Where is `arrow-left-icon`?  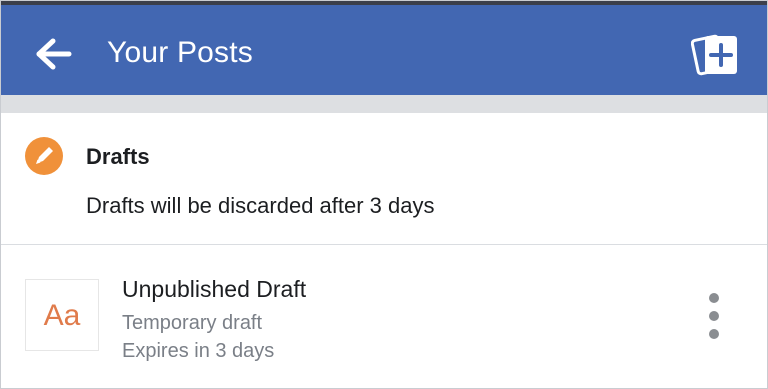 arrow-left-icon is located at coordinates (54, 54).